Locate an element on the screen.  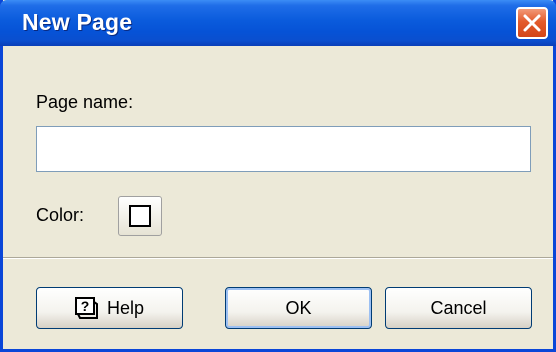
close-button is located at coordinates (532, 23).